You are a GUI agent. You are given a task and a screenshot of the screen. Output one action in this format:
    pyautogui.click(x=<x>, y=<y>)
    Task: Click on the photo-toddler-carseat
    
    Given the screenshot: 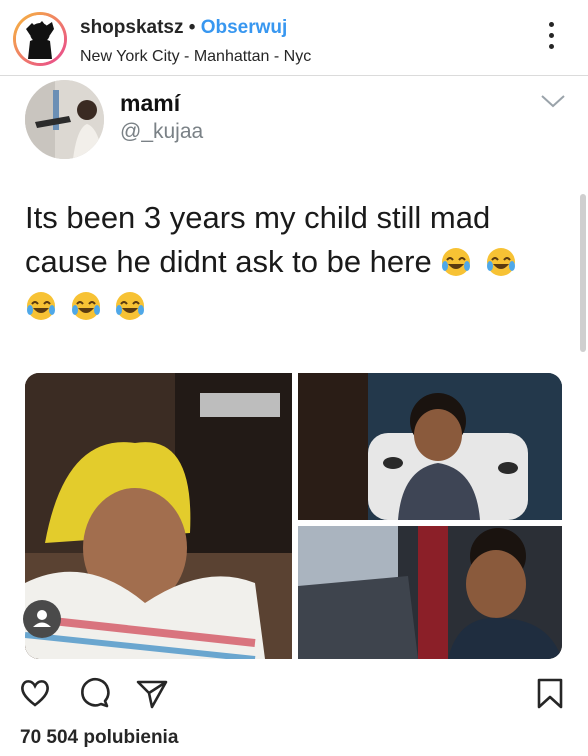 What is the action you would take?
    pyautogui.click(x=430, y=592)
    